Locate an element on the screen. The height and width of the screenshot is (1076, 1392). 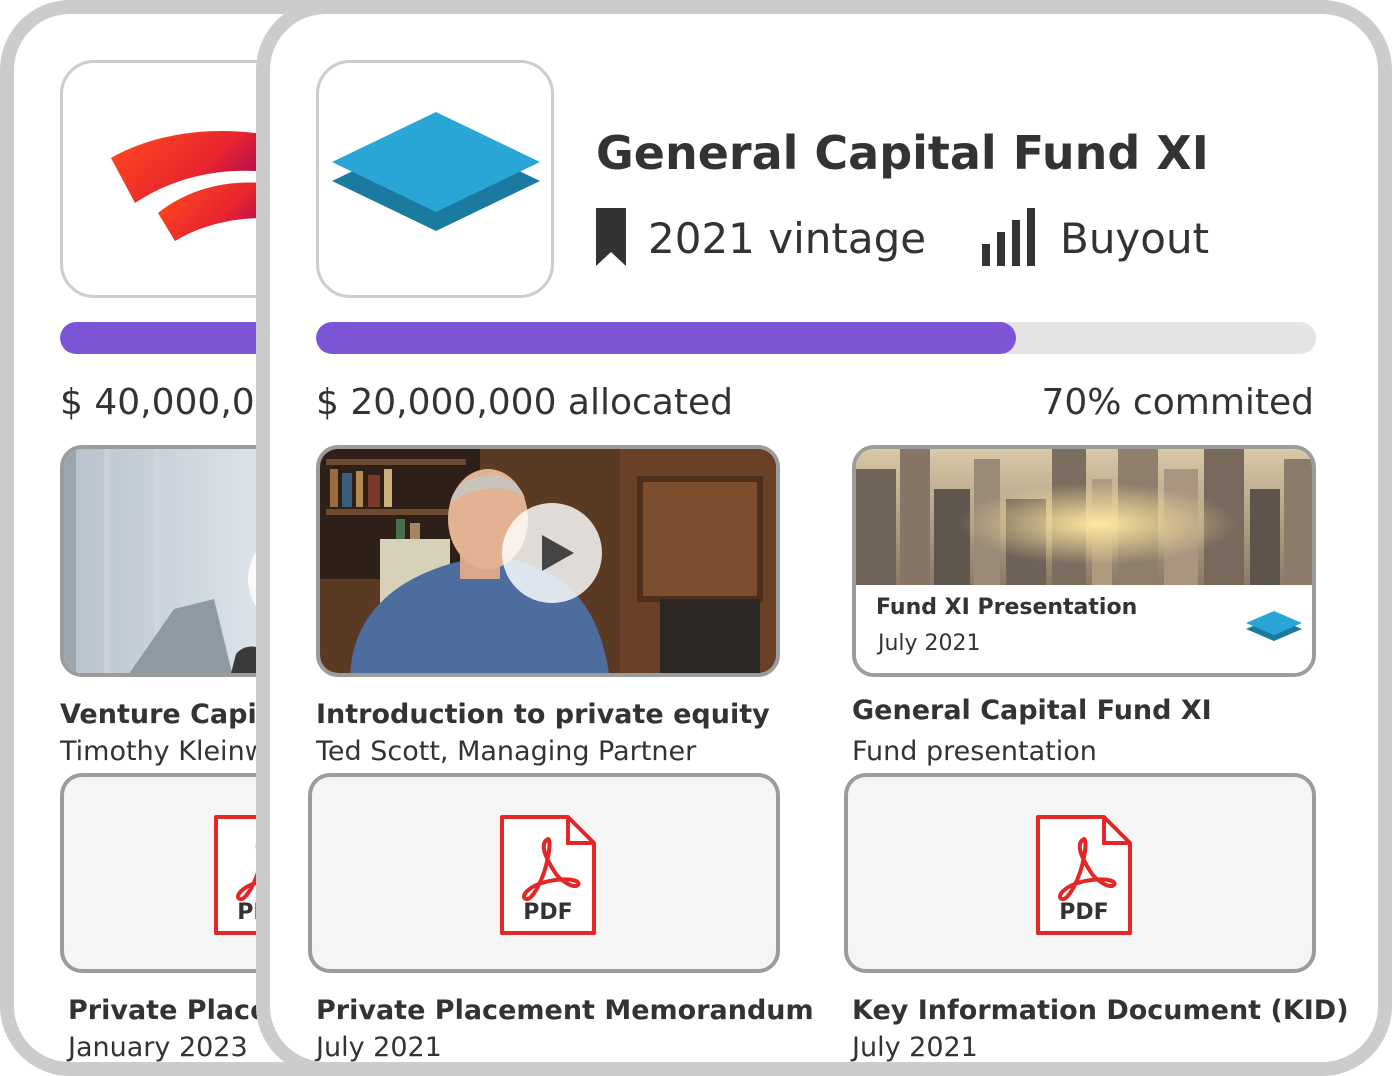
ppm-document-tile: PDF is located at coordinates (544, 873).